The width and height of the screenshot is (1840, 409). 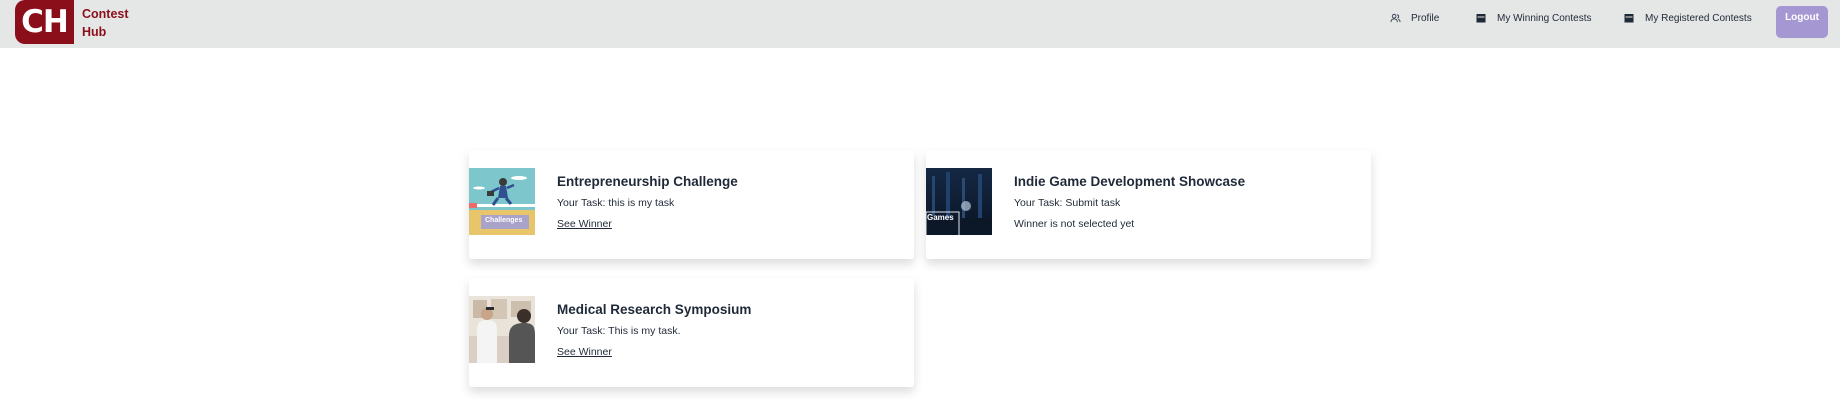 I want to click on users-icon, so click(x=1395, y=18).